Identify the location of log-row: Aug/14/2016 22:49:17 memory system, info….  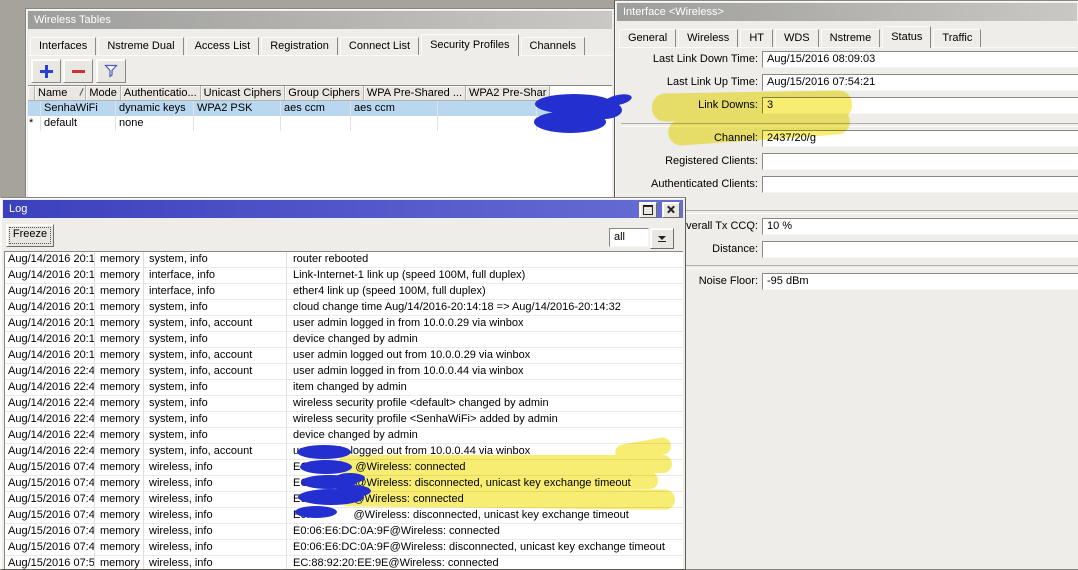
(344, 452).